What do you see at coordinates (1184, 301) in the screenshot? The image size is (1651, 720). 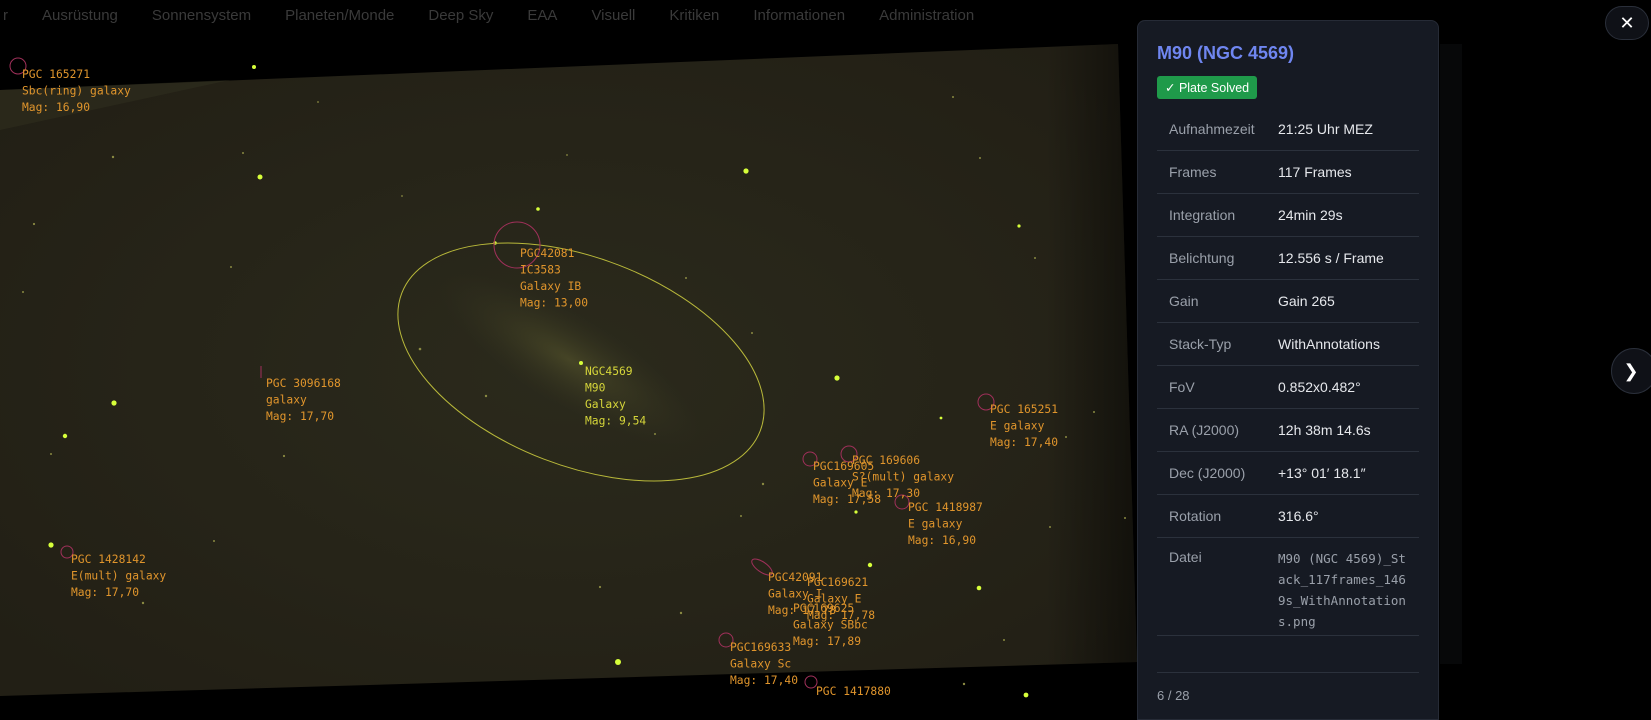 I see `meta-label: Gain` at bounding box center [1184, 301].